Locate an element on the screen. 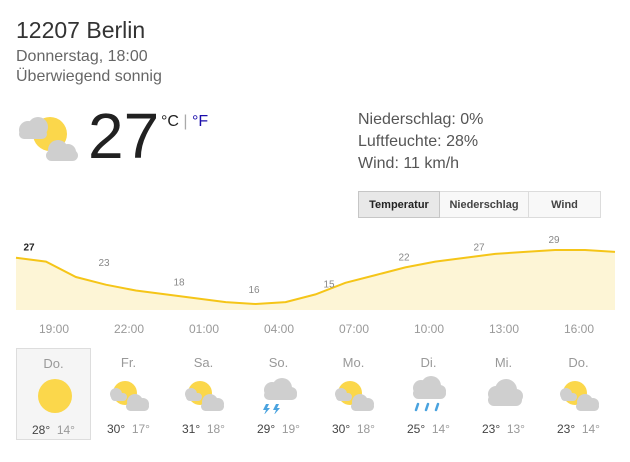 This screenshot has height=462, width=630. high-temp: 28° is located at coordinates (41, 430).